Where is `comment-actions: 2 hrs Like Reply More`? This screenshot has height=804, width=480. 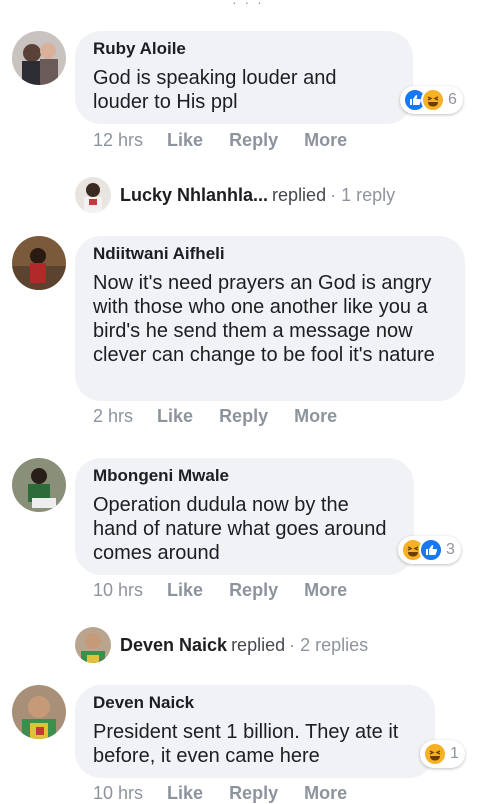 comment-actions: 2 hrs Like Reply More is located at coordinates (228, 416).